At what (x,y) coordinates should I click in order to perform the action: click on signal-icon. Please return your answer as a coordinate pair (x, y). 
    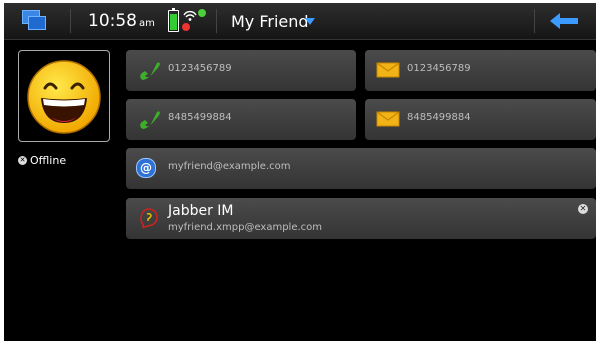
    Looking at the image, I should click on (189, 20).